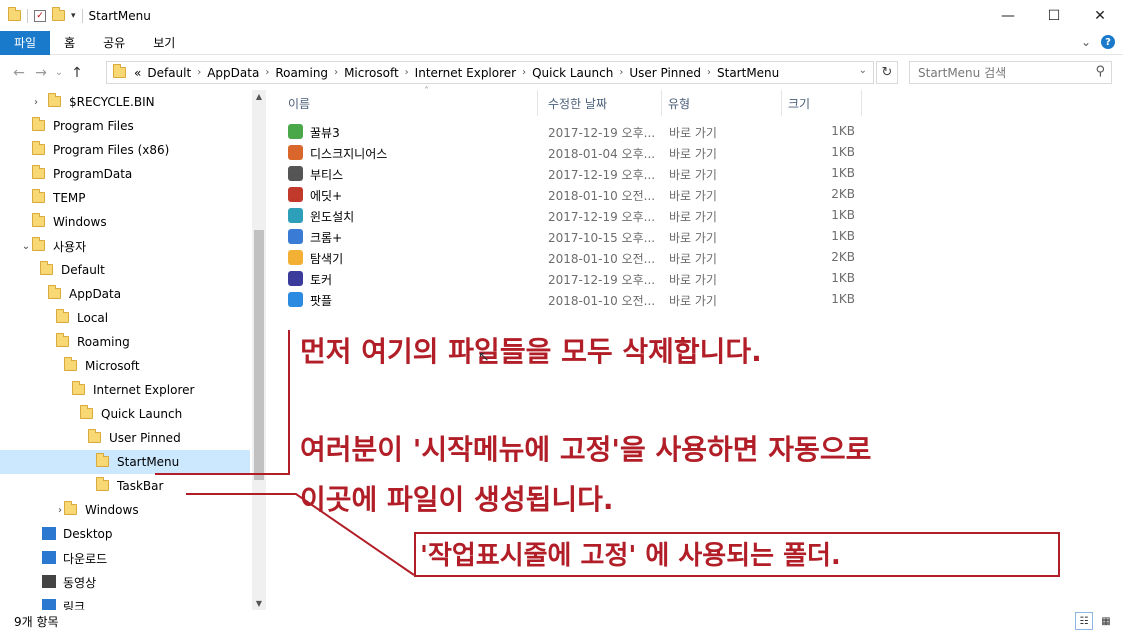 Image resolution: width=1123 pixels, height=633 pixels. Describe the element at coordinates (588, 257) in the screenshot. I see `file-row: 탐색기 2018-01-10 오전... 바로 가기 2KB` at that location.